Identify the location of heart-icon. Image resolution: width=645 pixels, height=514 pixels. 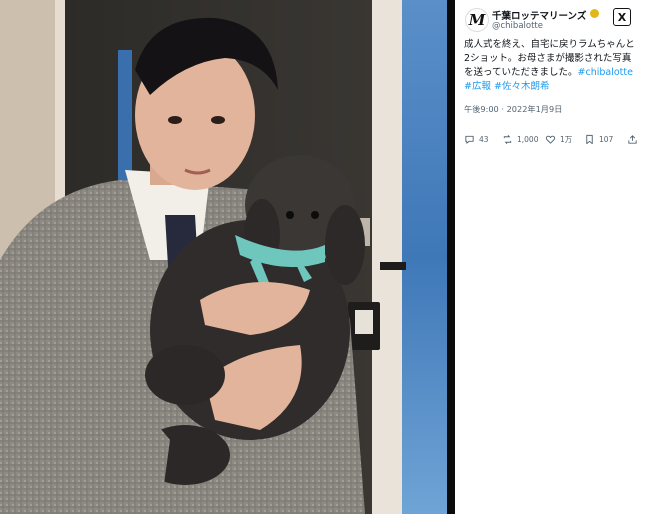
(550, 139).